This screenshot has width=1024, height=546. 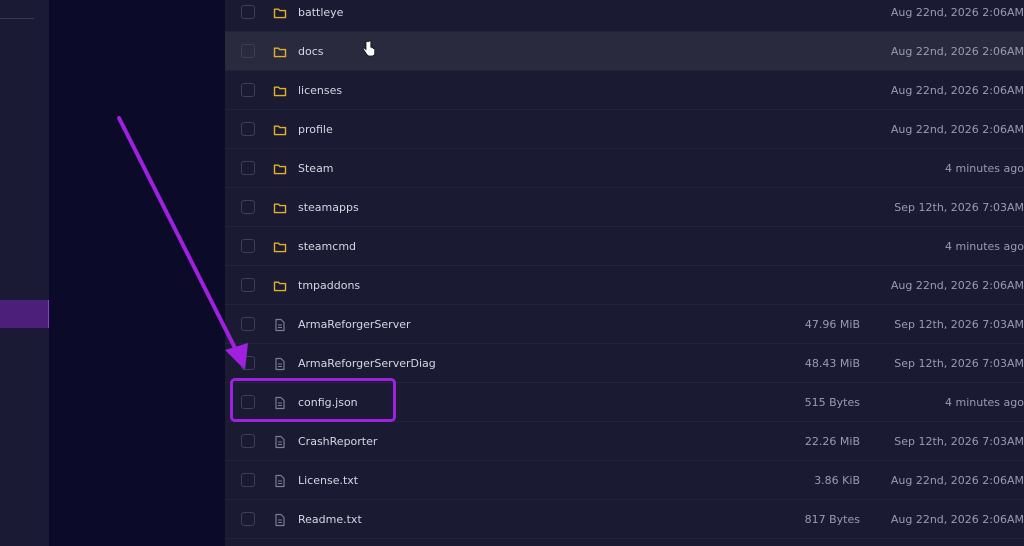 What do you see at coordinates (17, 18) in the screenshot?
I see `sidebar-divider` at bounding box center [17, 18].